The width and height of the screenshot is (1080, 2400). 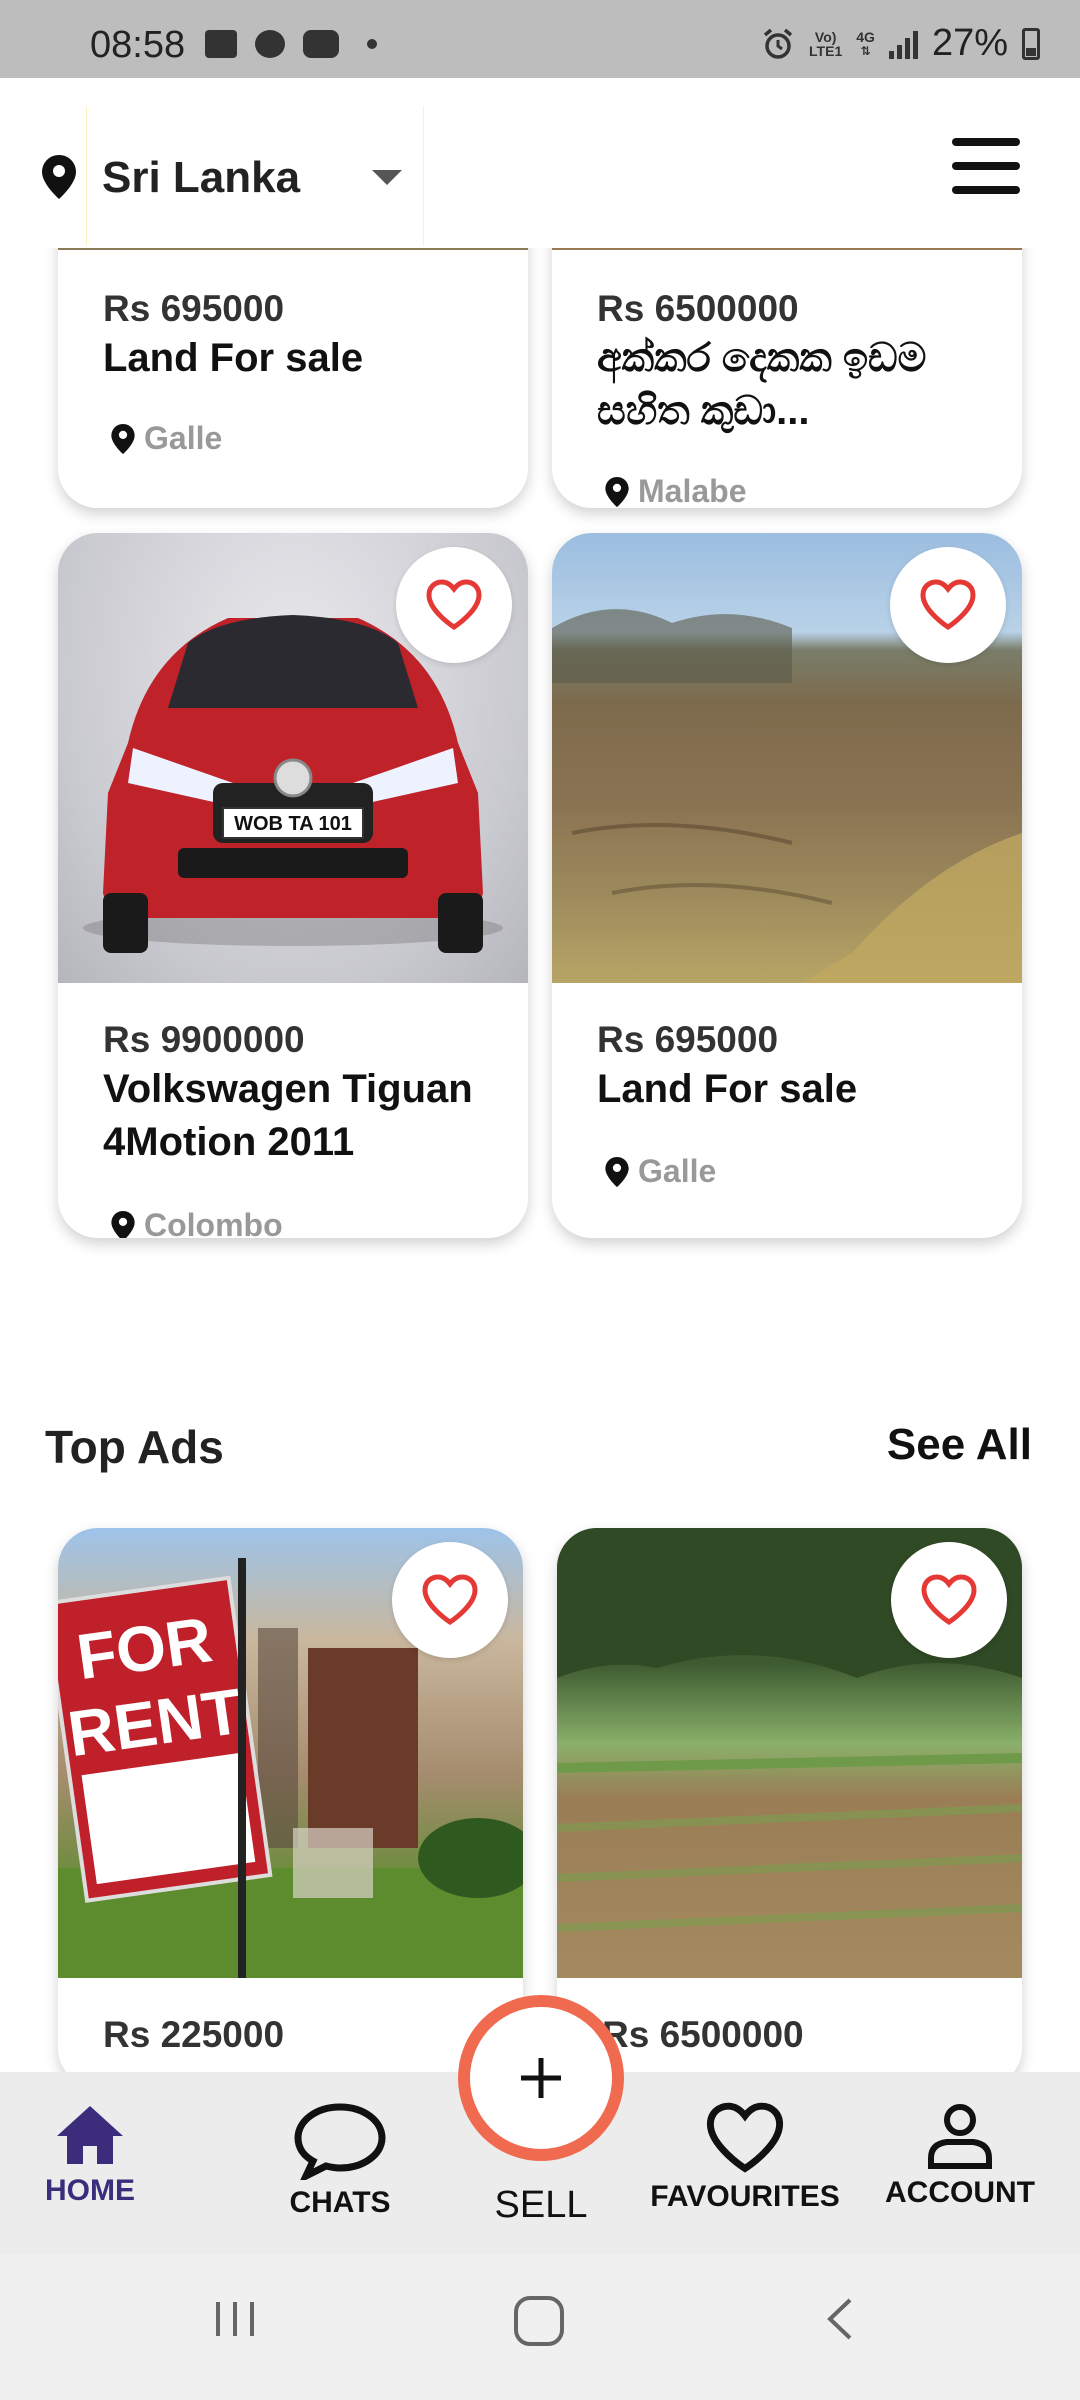 What do you see at coordinates (960, 2136) in the screenshot?
I see `user-icon` at bounding box center [960, 2136].